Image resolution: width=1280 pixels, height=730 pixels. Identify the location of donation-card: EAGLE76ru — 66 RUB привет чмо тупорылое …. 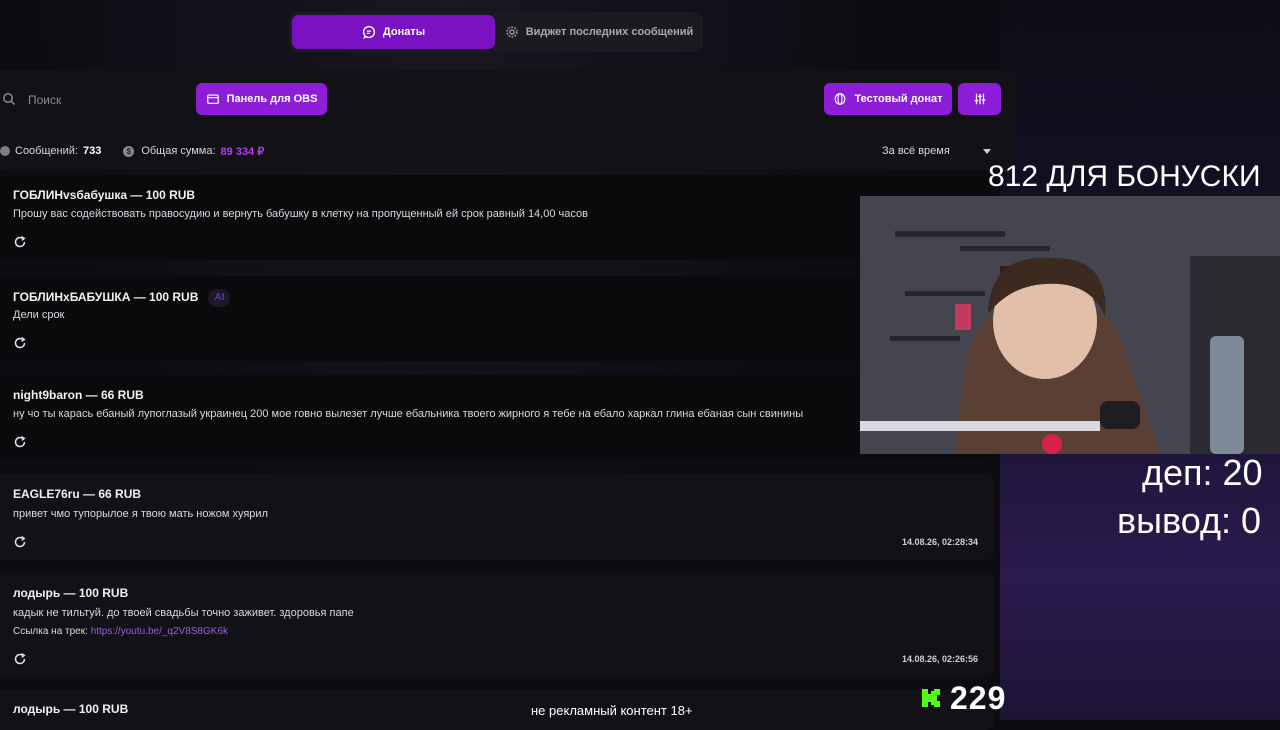
(497, 517).